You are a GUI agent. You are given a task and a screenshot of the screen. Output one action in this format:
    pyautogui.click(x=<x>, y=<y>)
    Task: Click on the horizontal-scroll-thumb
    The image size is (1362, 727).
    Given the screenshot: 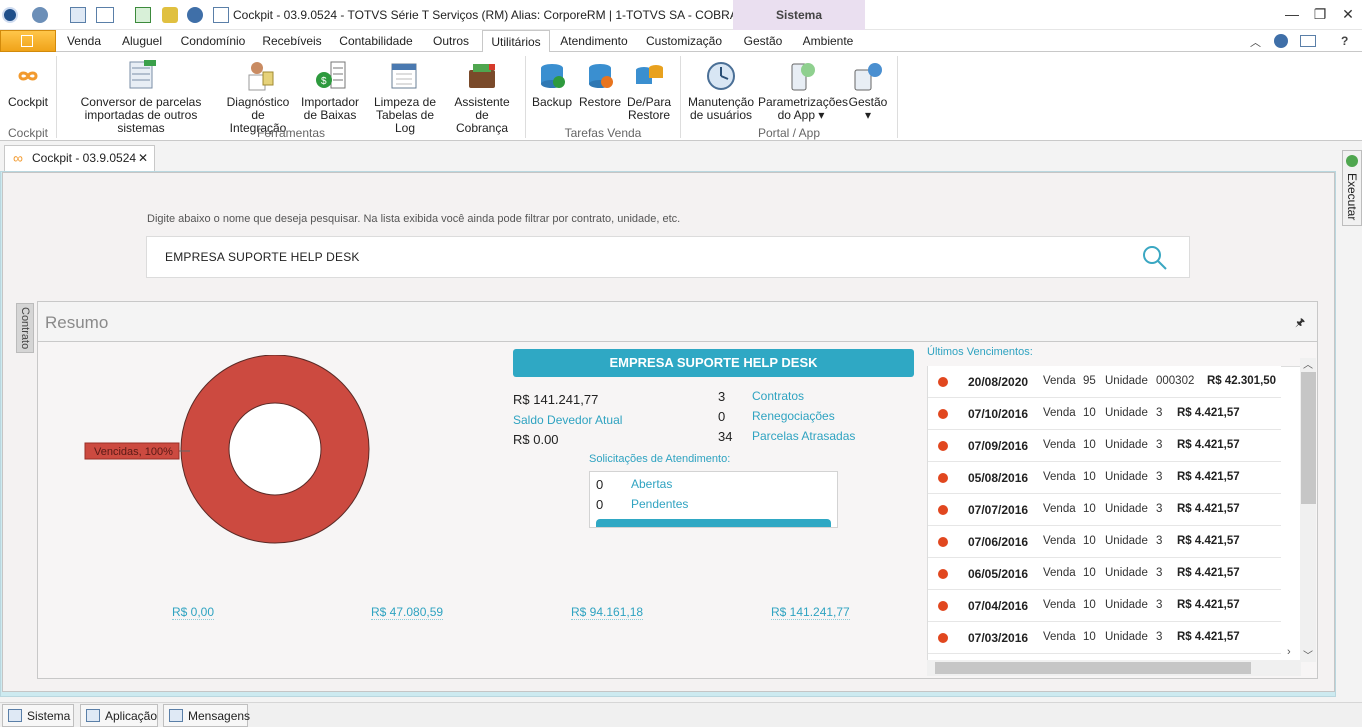 What is the action you would take?
    pyautogui.click(x=1093, y=668)
    